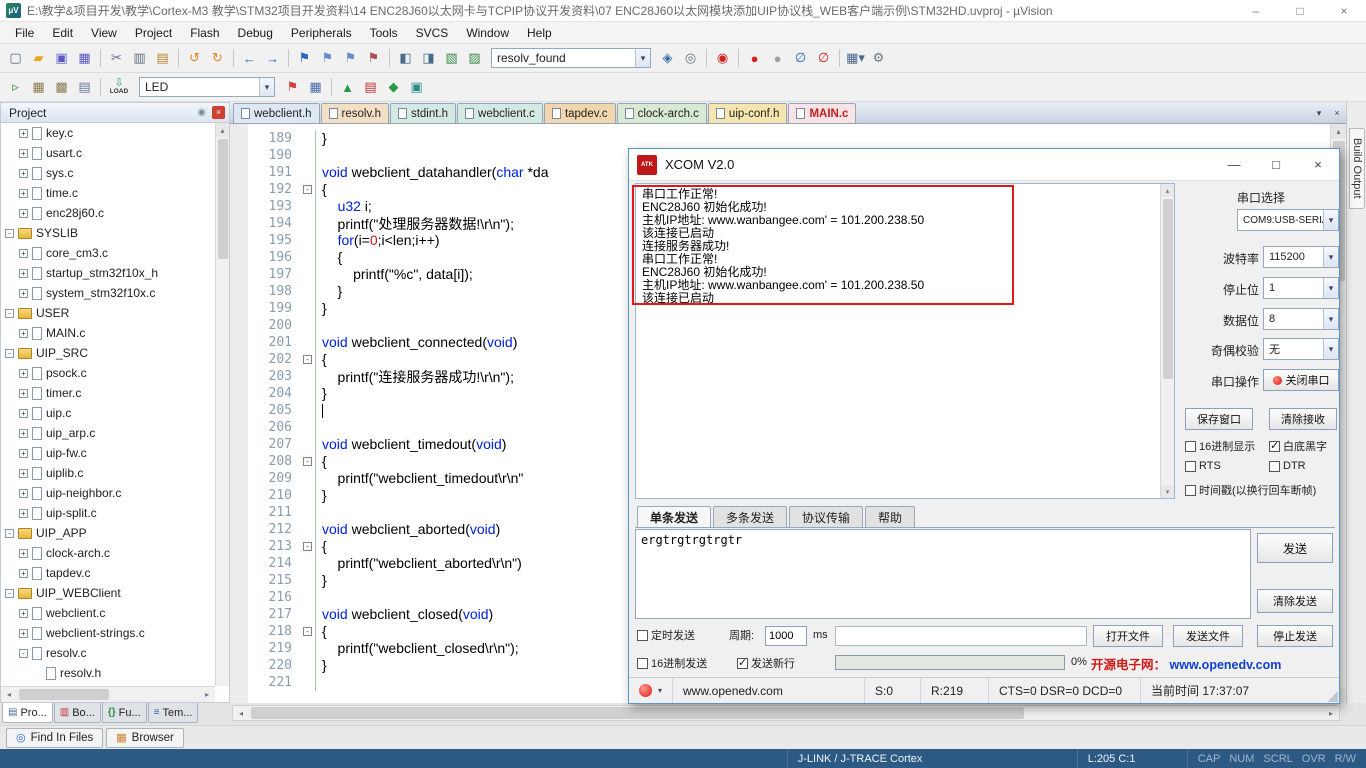 Image resolution: width=1366 pixels, height=768 pixels. I want to click on tree-item-uip-webclient: - UIP_WEBClient, so click(108, 593).